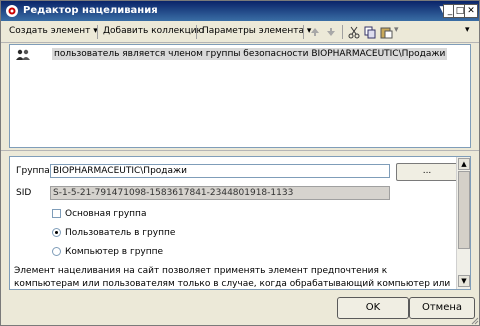  Describe the element at coordinates (240, 152) in the screenshot. I see `panel-splitter` at that location.